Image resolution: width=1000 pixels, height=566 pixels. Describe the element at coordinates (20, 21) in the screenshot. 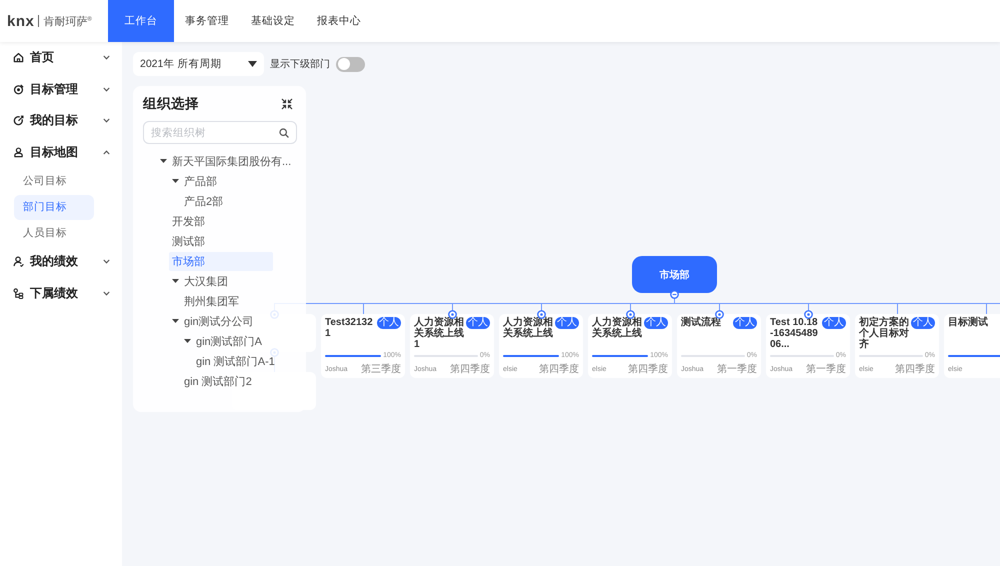

I see `logo-wordmark: knx` at that location.